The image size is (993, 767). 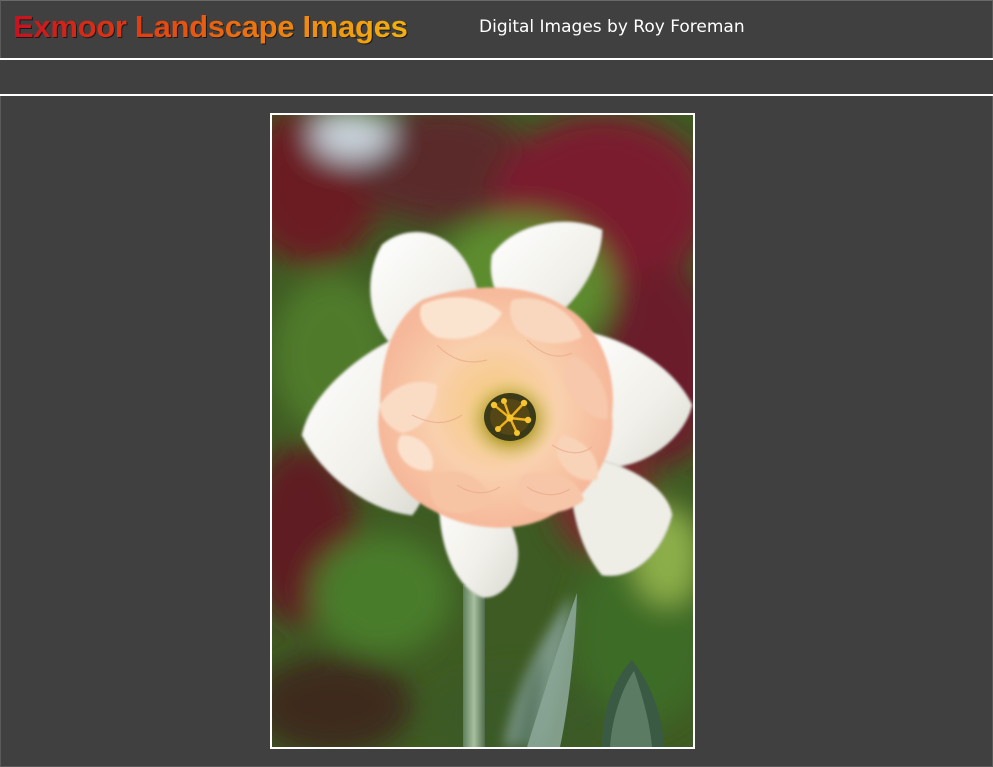 I want to click on site-title: Exmoor Landscape Images, so click(x=210, y=27).